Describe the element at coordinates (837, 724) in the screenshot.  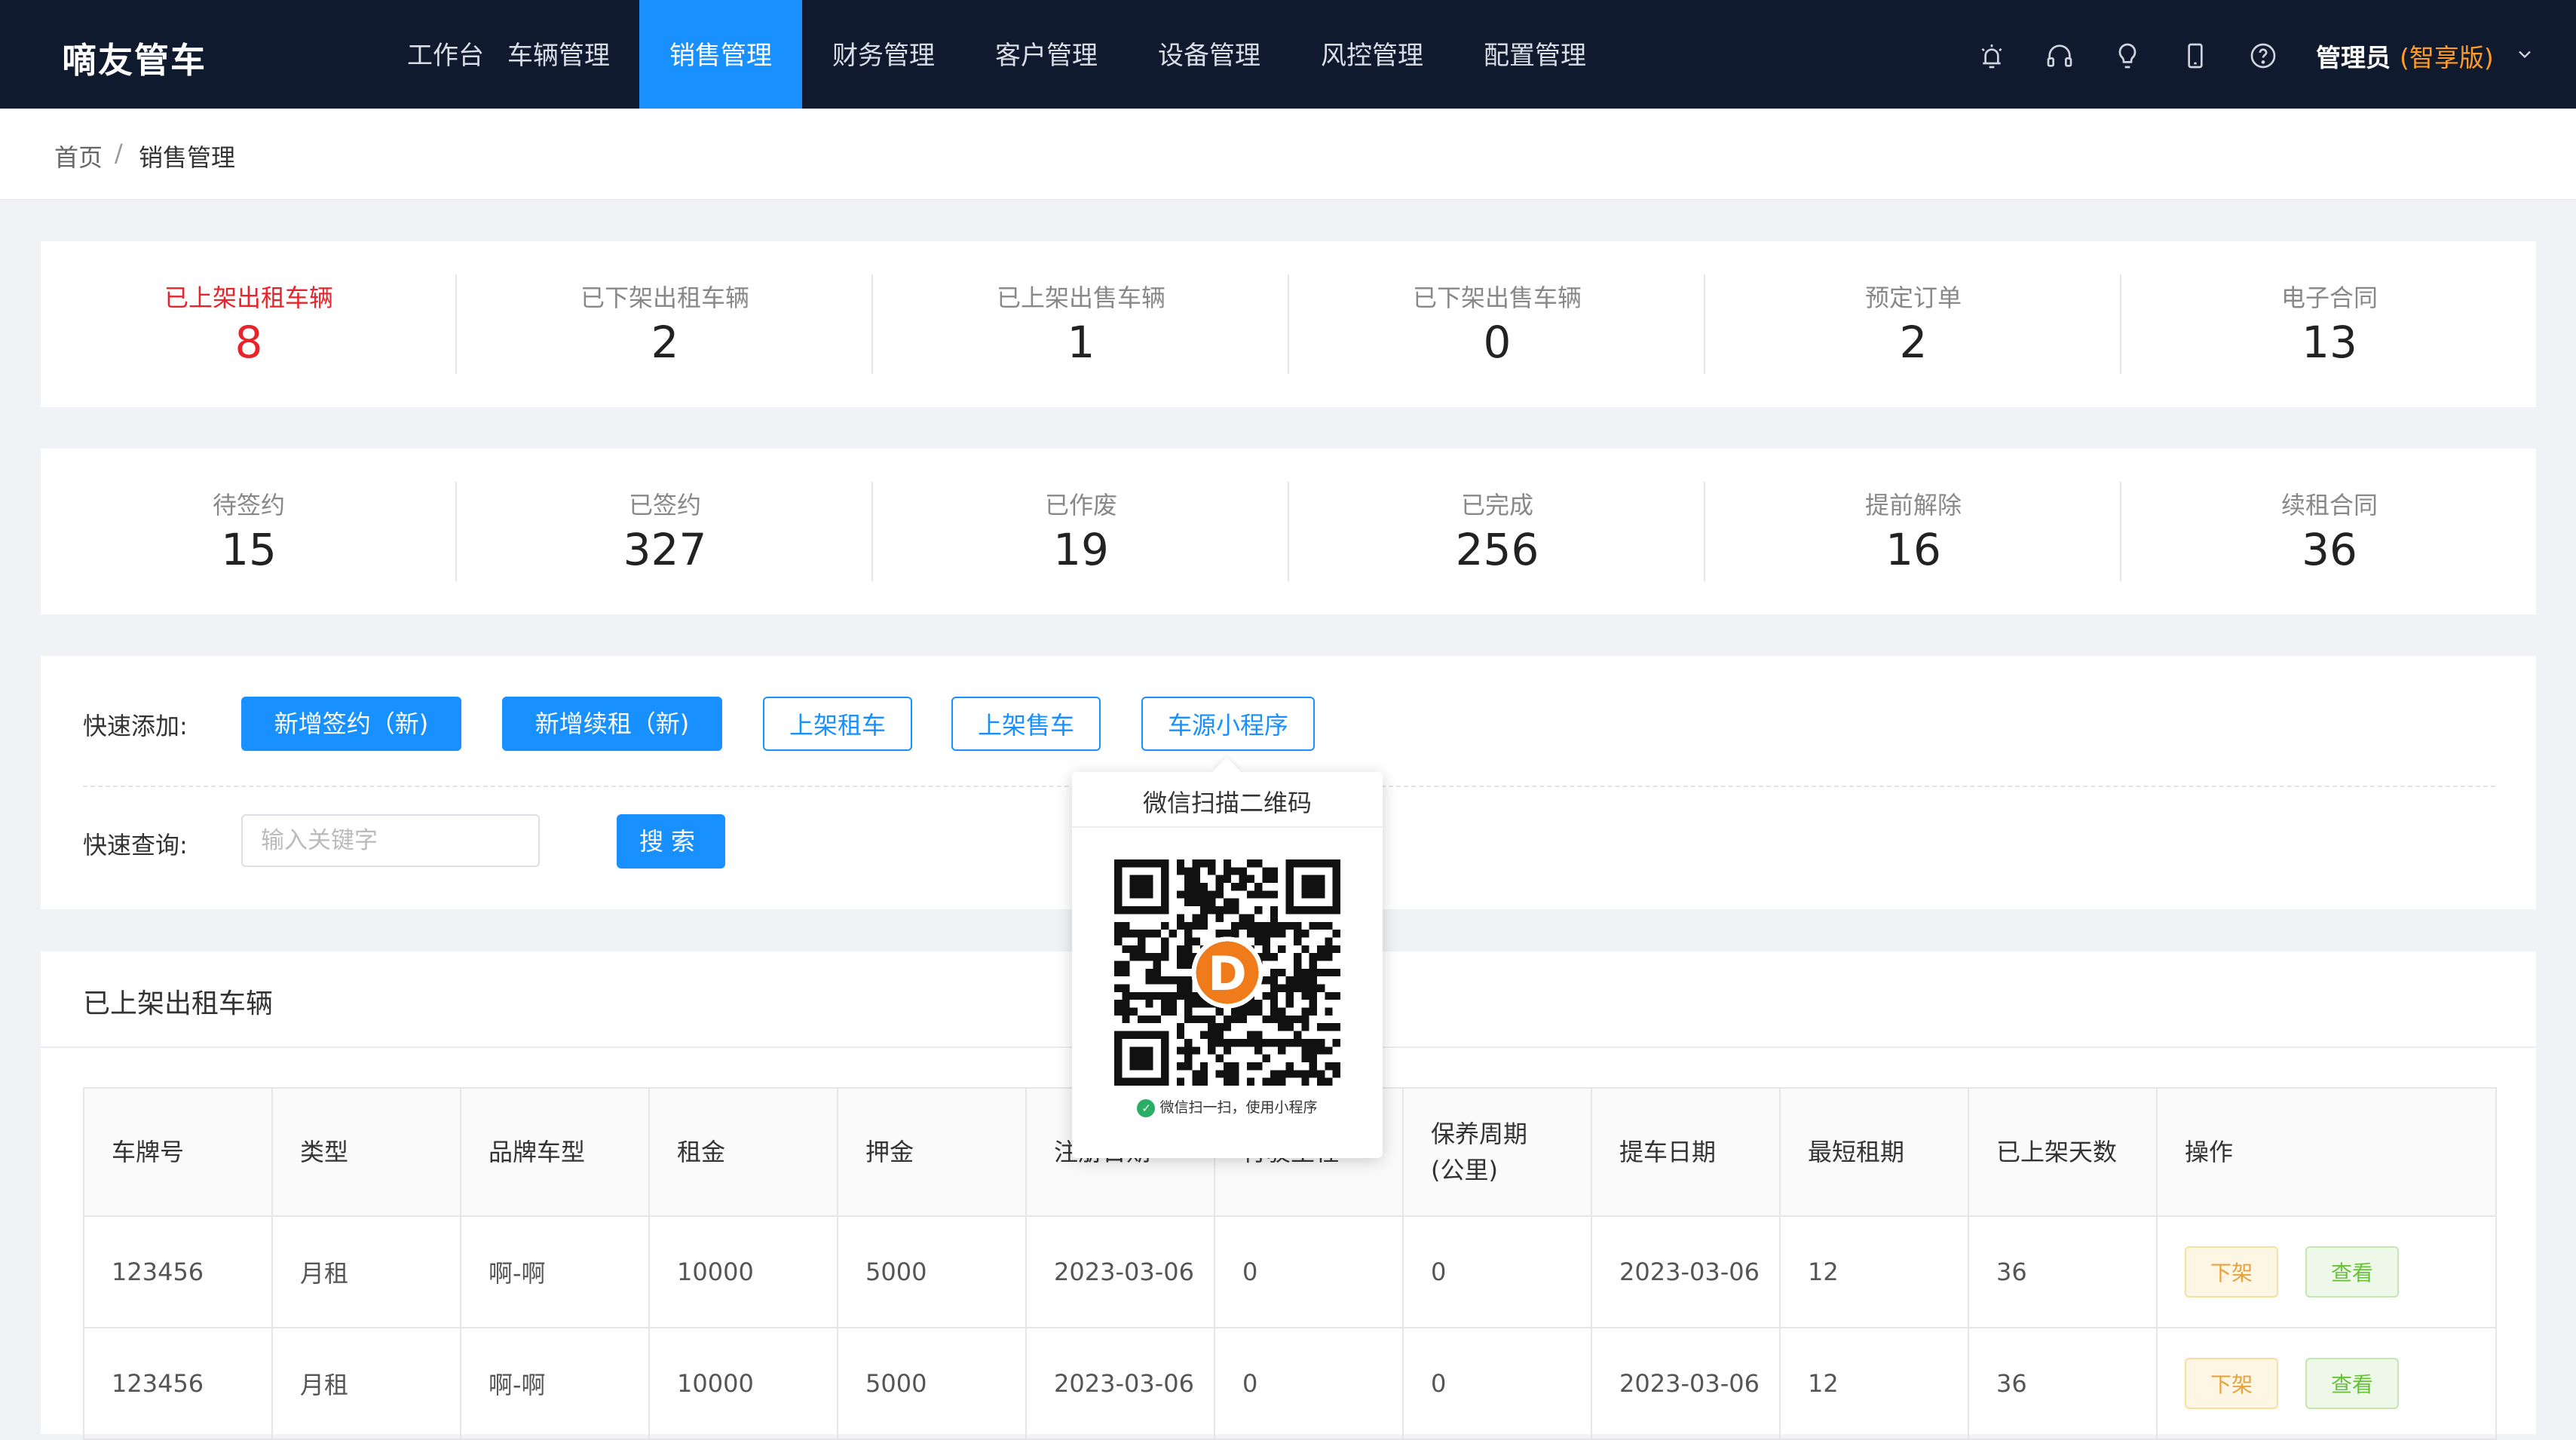
I see `list-rental-button: 上架租车` at that location.